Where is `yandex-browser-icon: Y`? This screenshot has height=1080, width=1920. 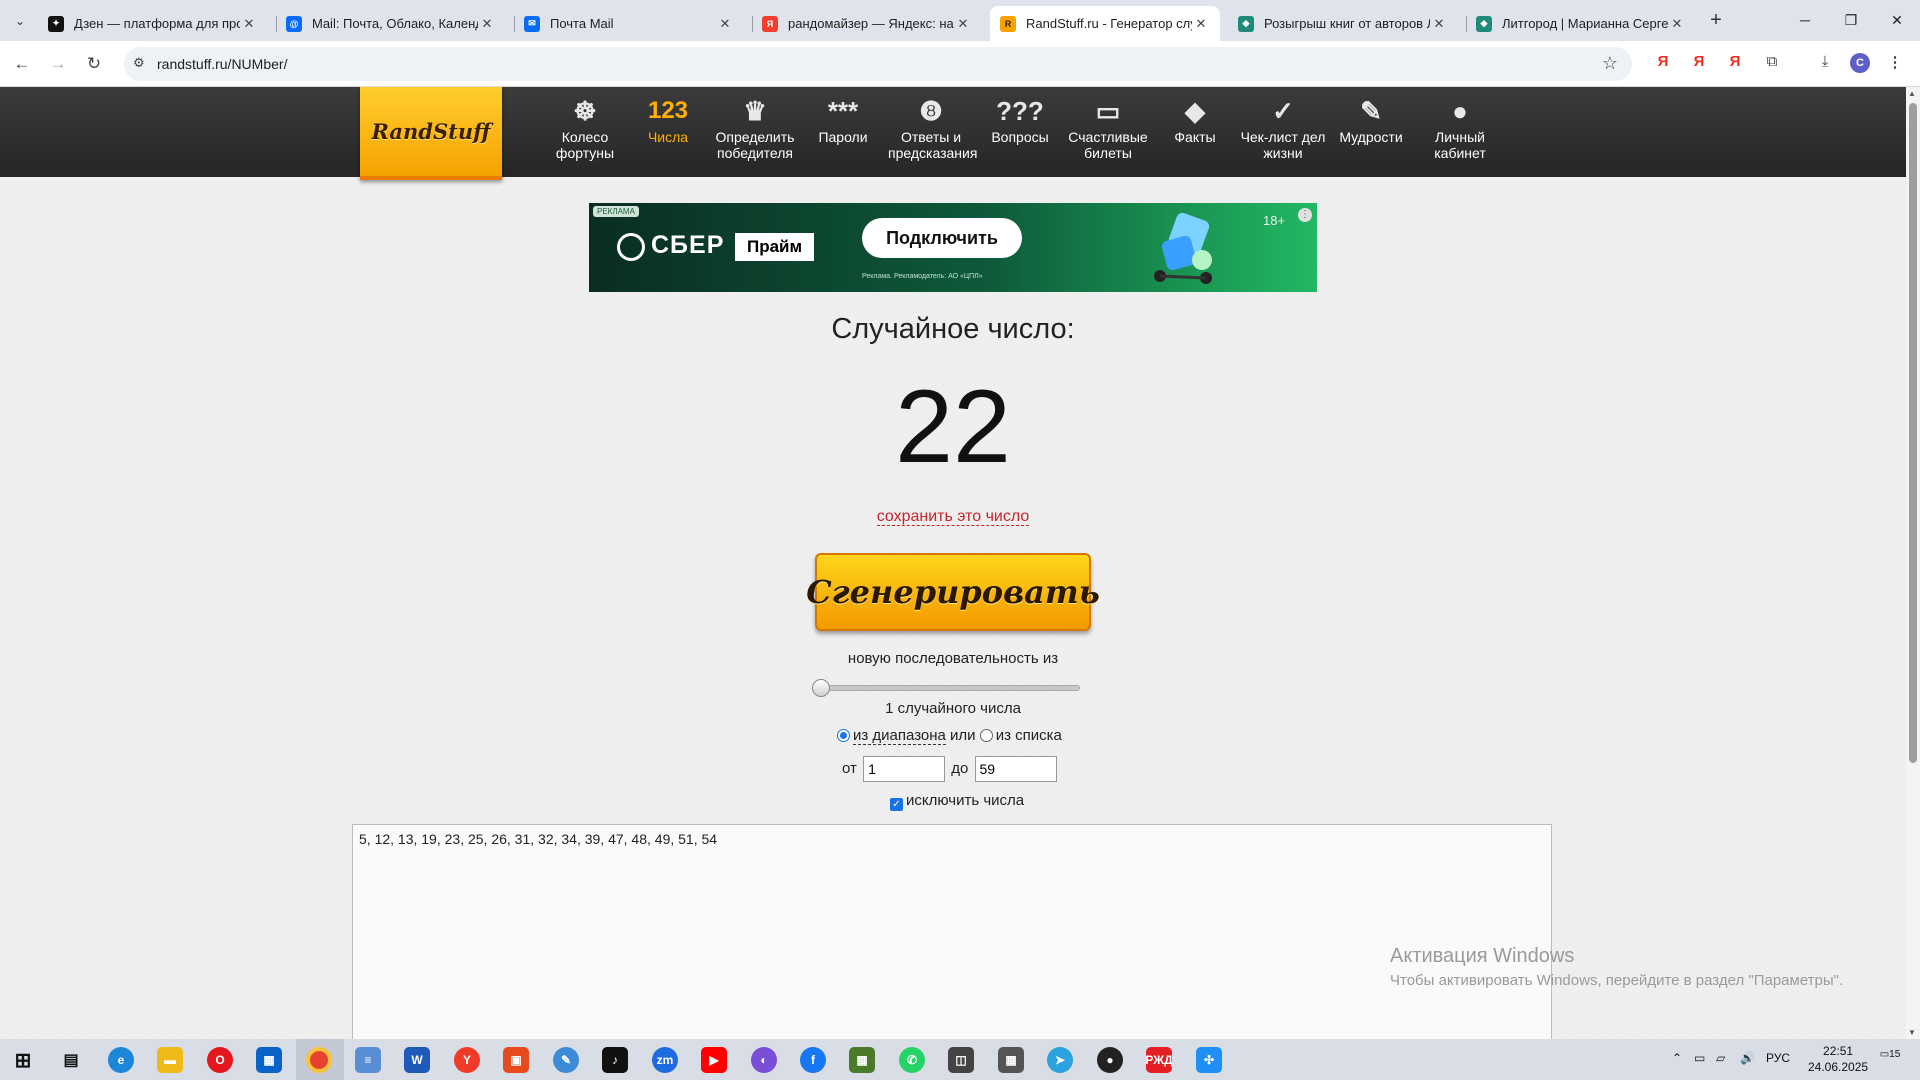
yandex-browser-icon: Y is located at coordinates (467, 1060).